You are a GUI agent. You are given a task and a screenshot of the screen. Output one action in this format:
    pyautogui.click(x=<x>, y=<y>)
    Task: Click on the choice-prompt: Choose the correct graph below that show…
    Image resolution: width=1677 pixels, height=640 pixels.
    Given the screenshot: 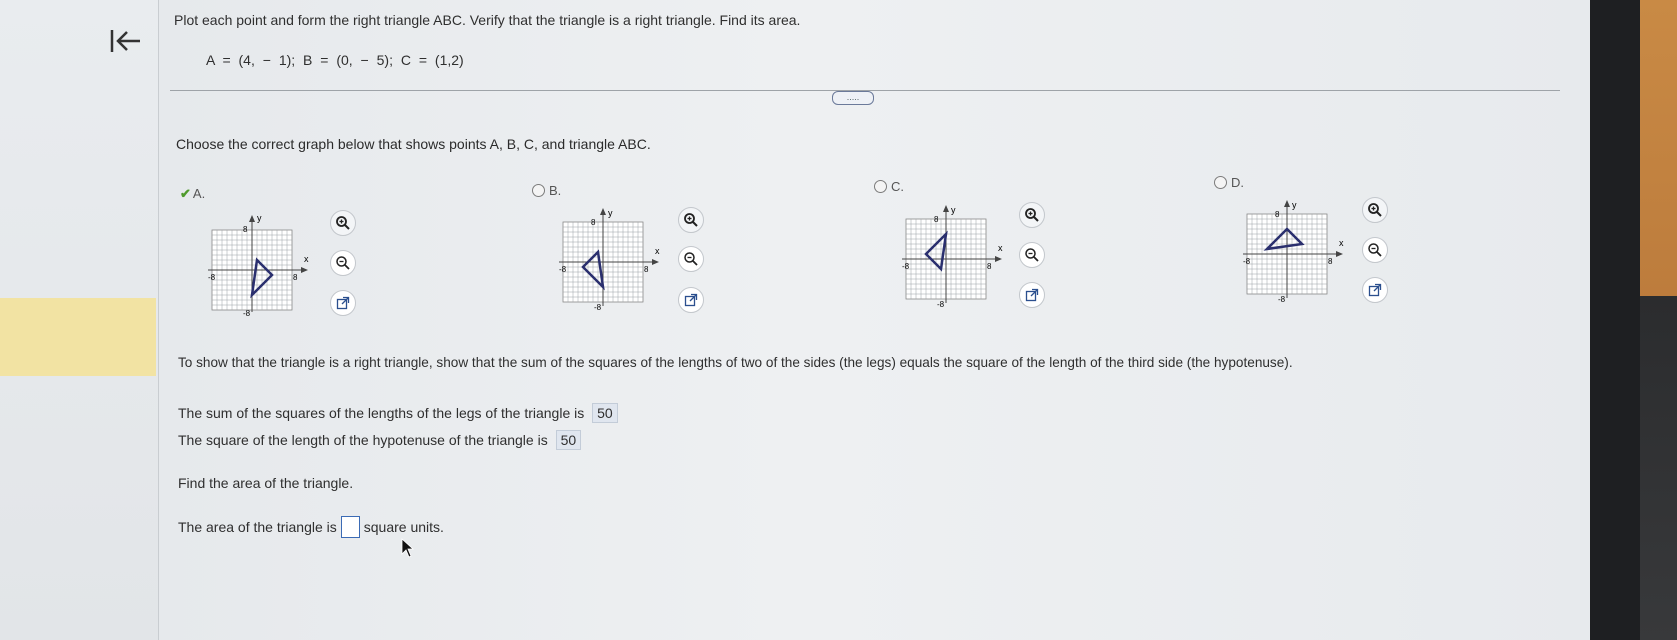 What is the action you would take?
    pyautogui.click(x=413, y=144)
    